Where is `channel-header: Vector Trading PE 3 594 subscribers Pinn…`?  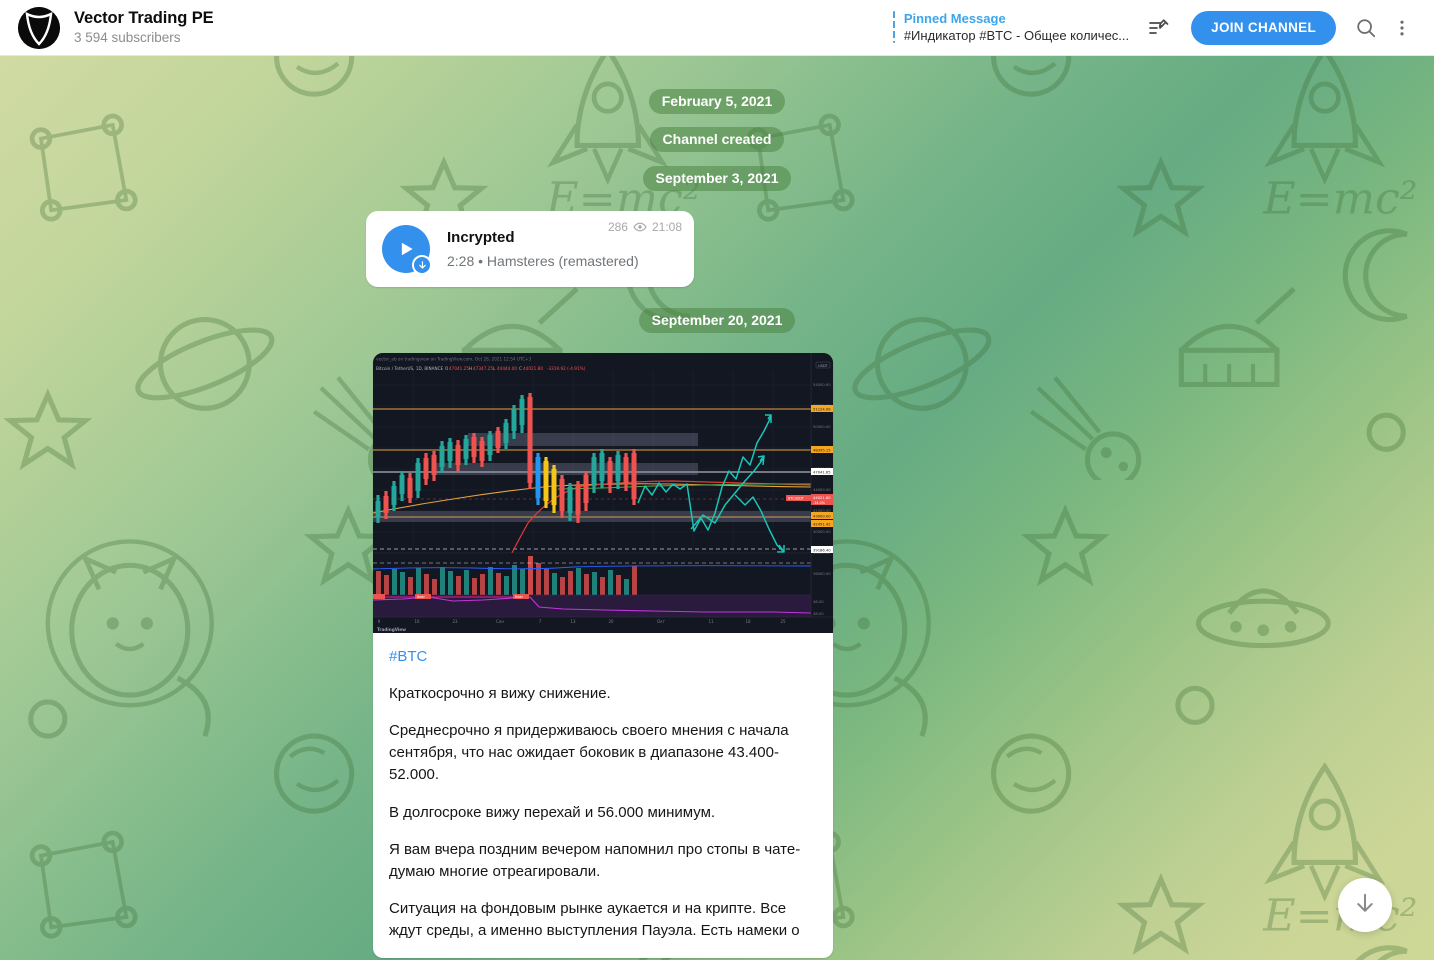 channel-header: Vector Trading PE 3 594 subscribers Pinn… is located at coordinates (717, 28).